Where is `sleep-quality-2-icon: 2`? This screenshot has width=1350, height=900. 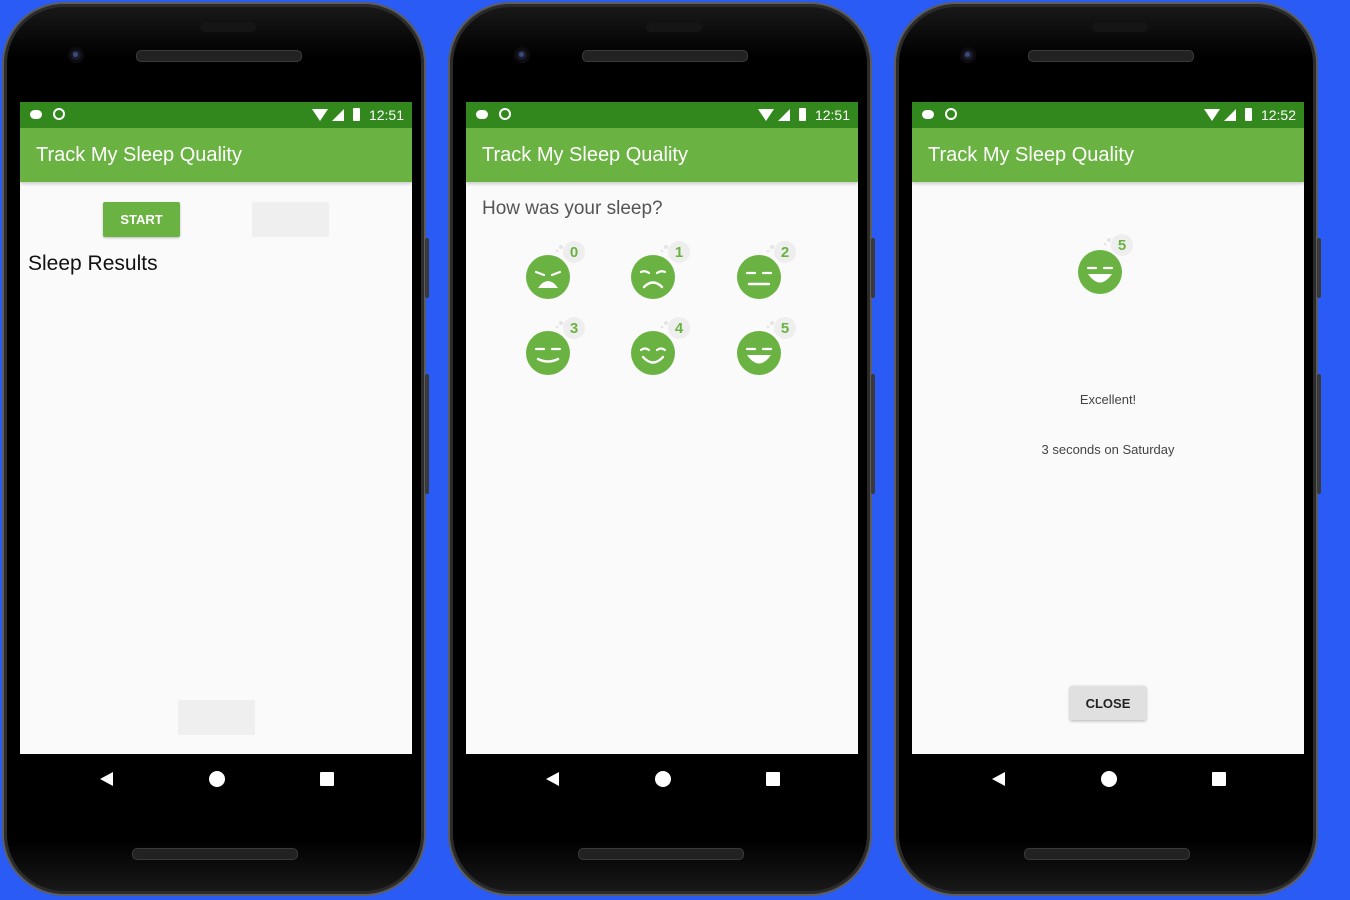
sleep-quality-2-icon: 2 is located at coordinates (766, 270).